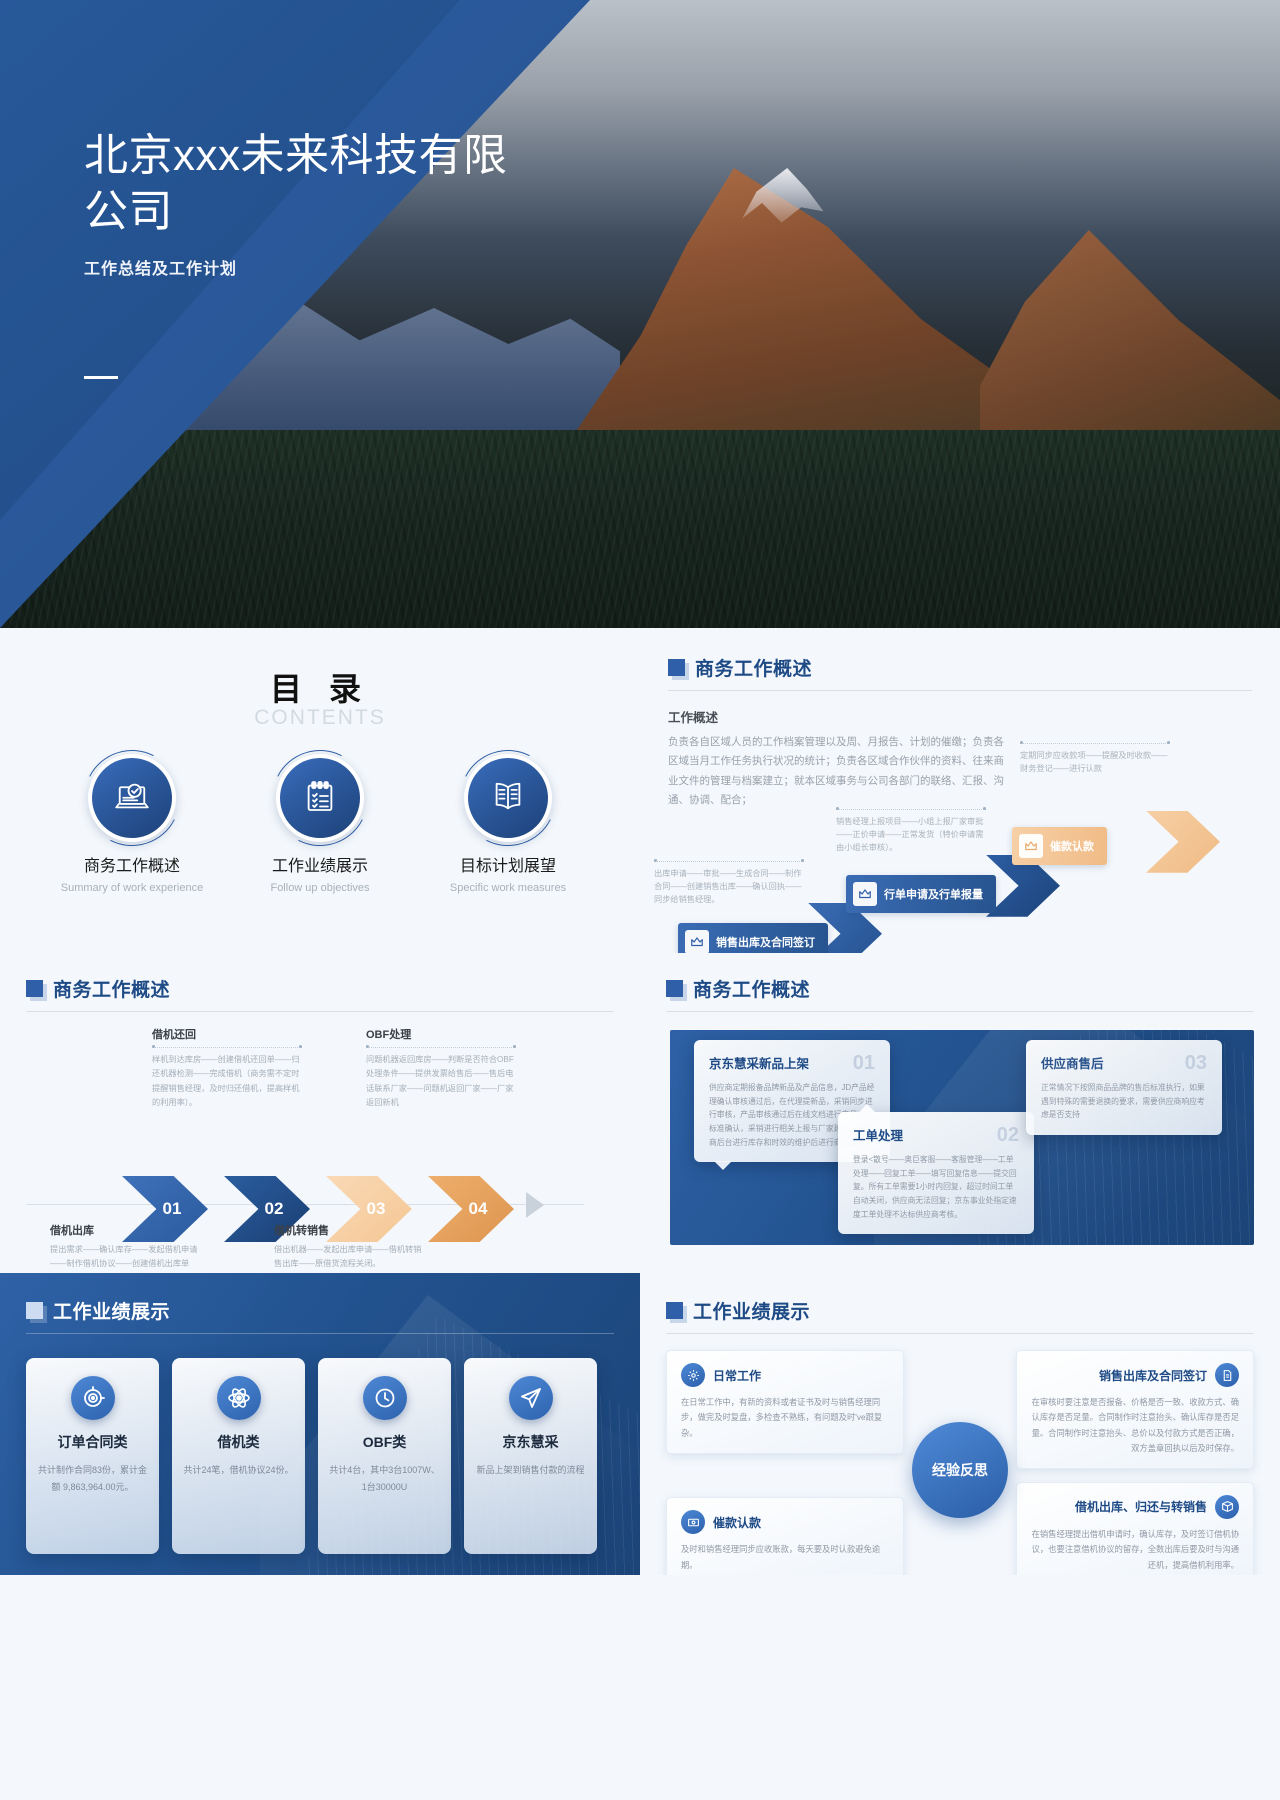  I want to click on open-book-icon, so click(508, 798).